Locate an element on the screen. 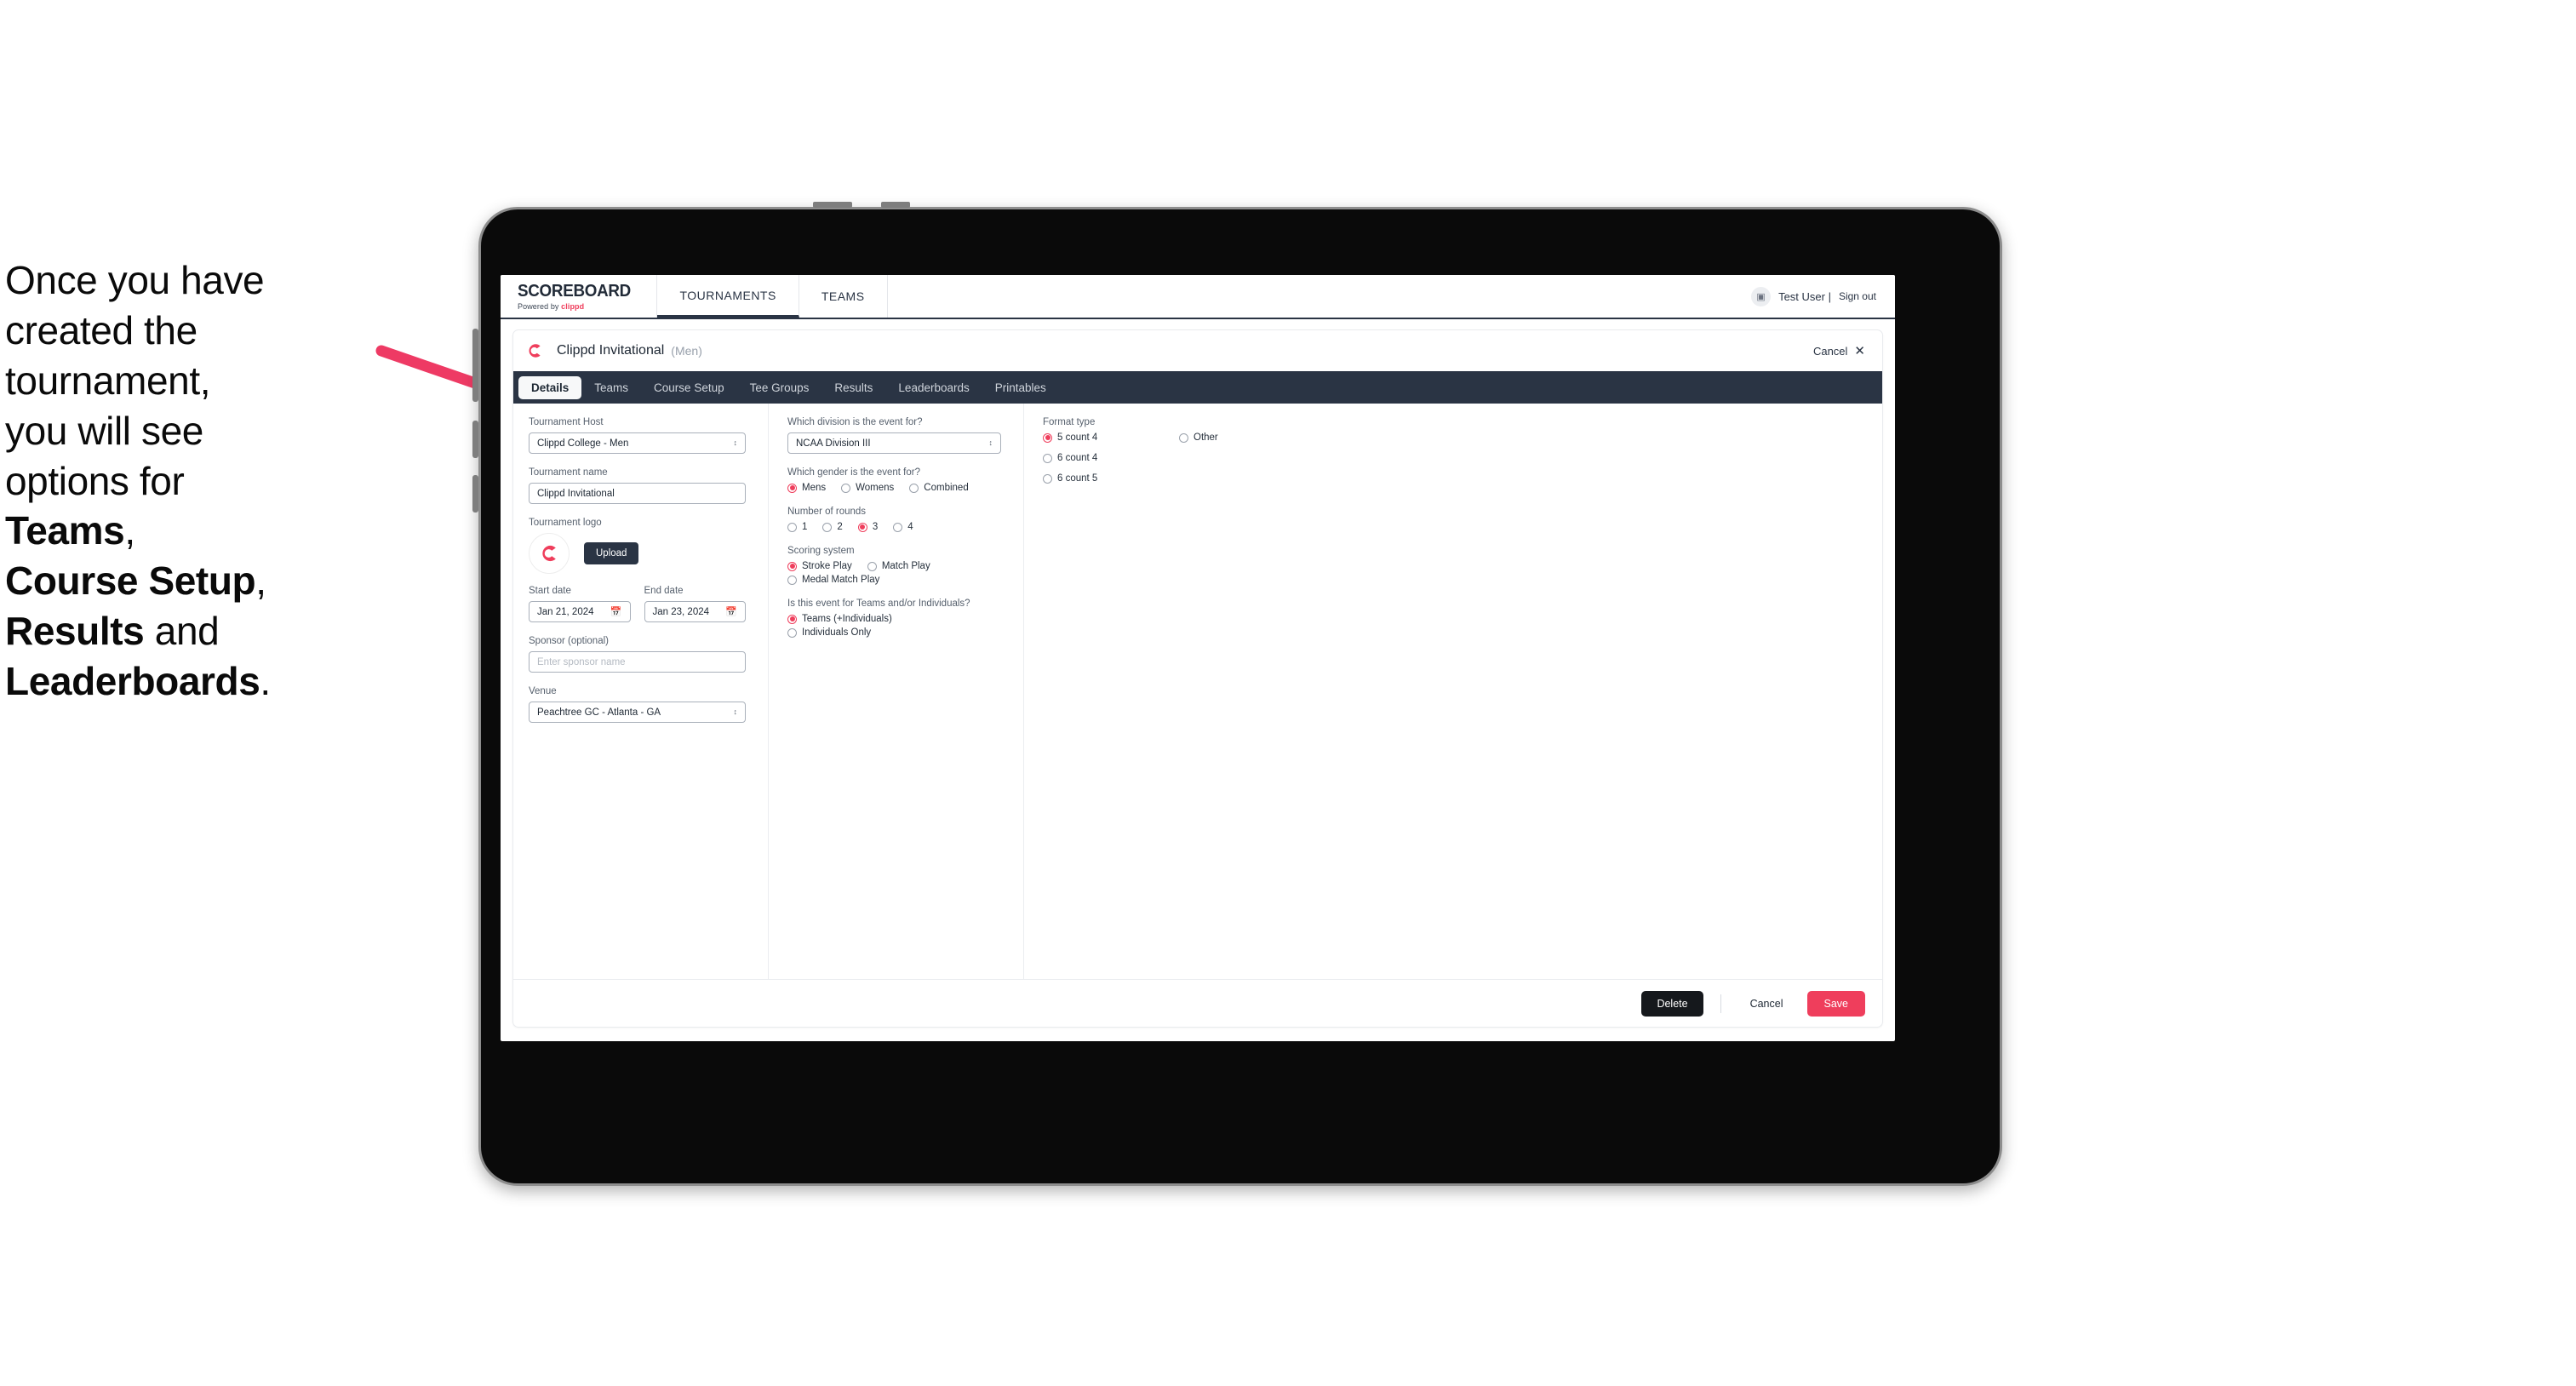 This screenshot has width=2576, height=1386. close-icon: ✕ is located at coordinates (1859, 351).